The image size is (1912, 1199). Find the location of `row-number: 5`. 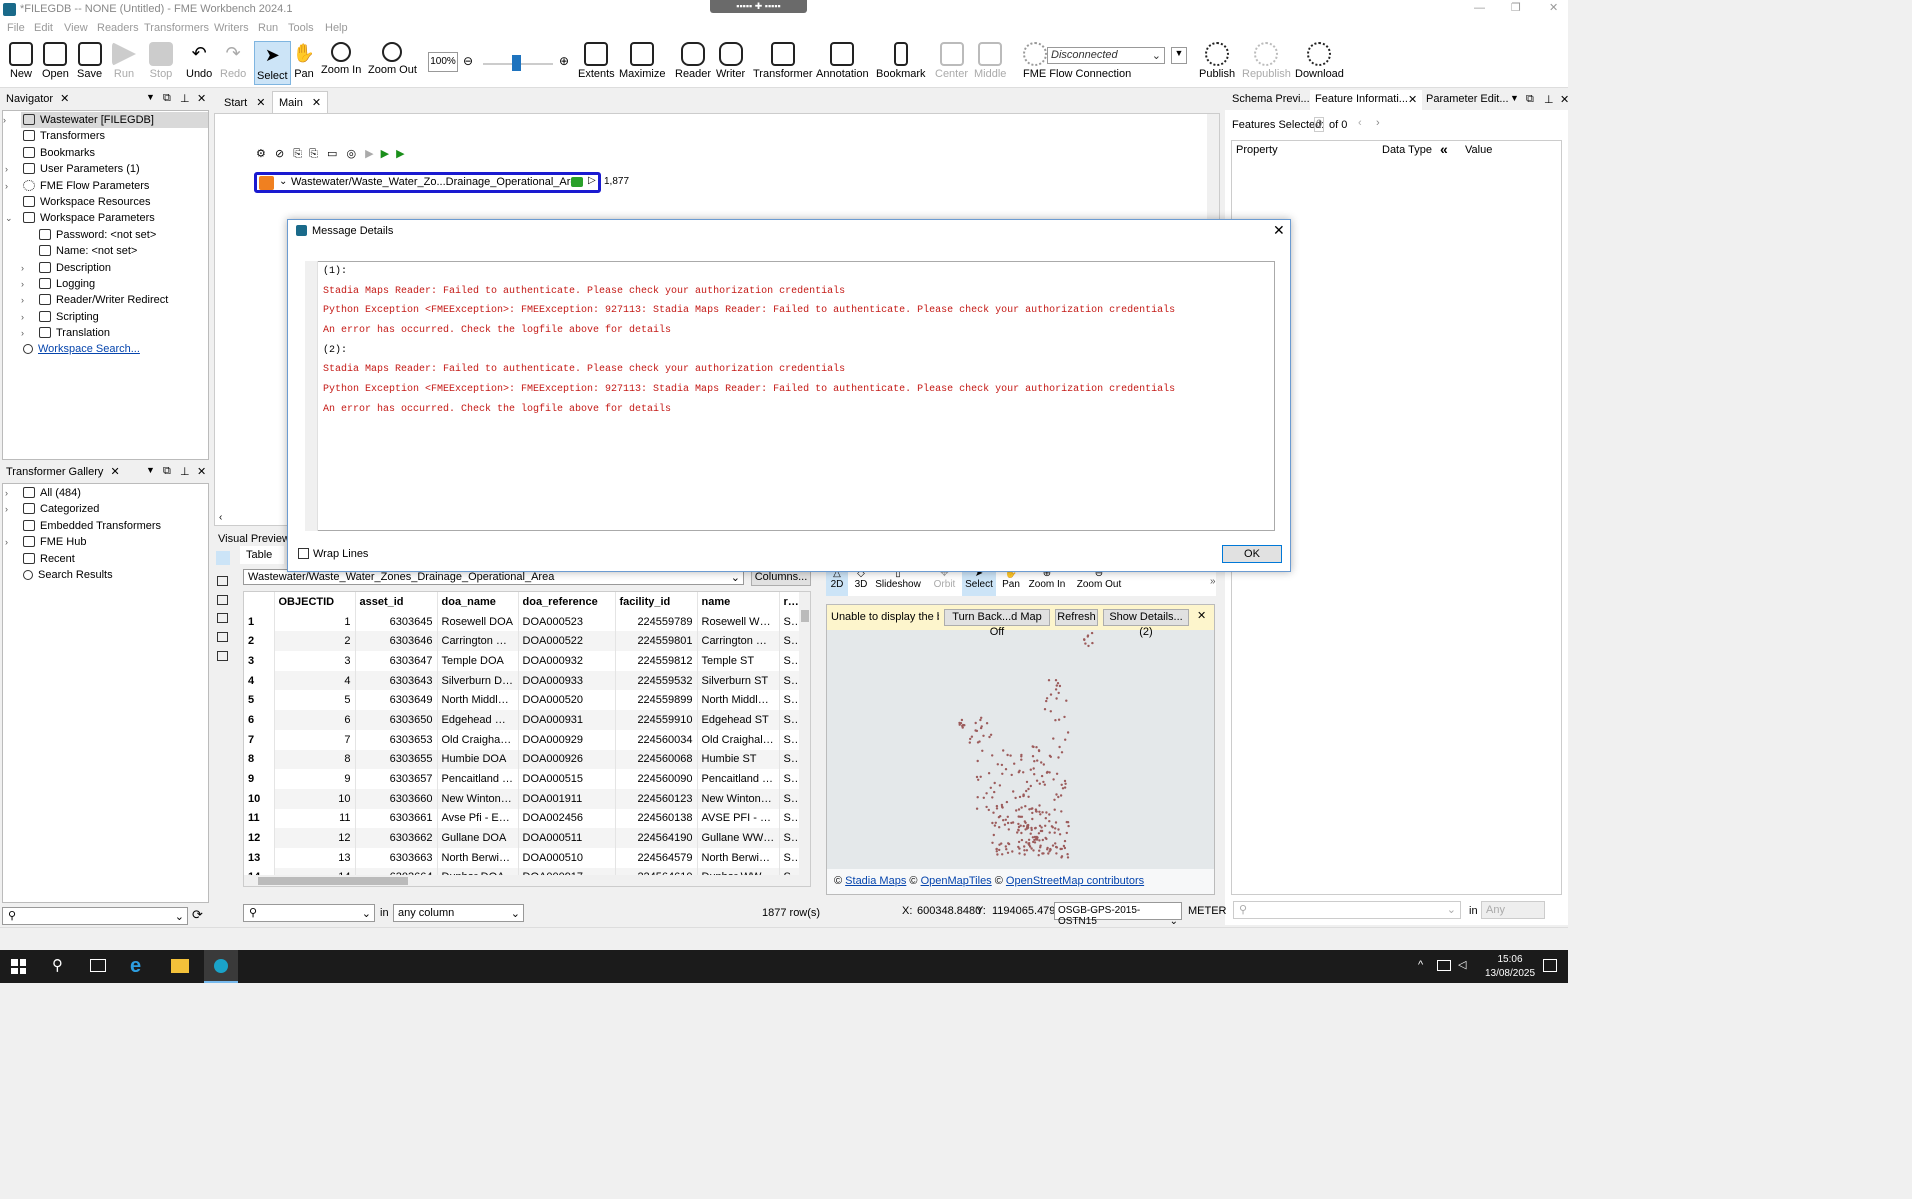

row-number: 5 is located at coordinates (259, 700).